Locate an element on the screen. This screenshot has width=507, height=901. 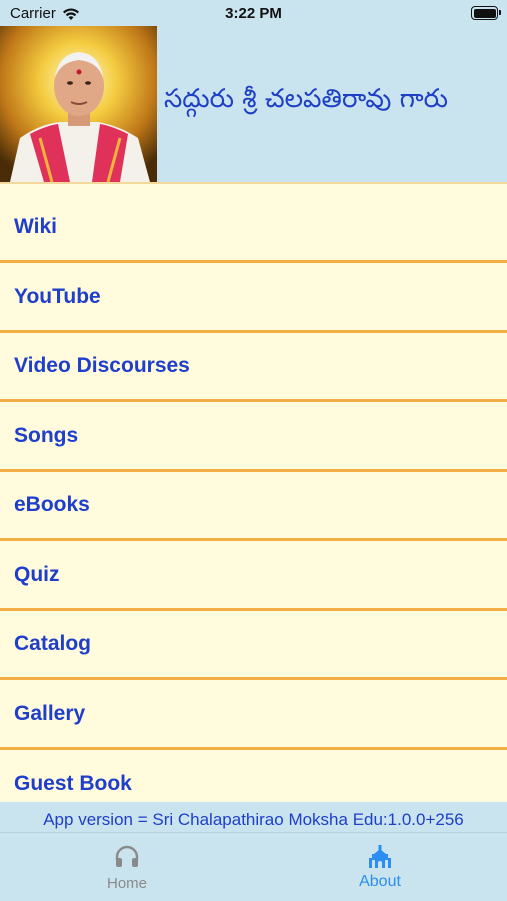
menu-item-label: YouTube is located at coordinates (57, 296).